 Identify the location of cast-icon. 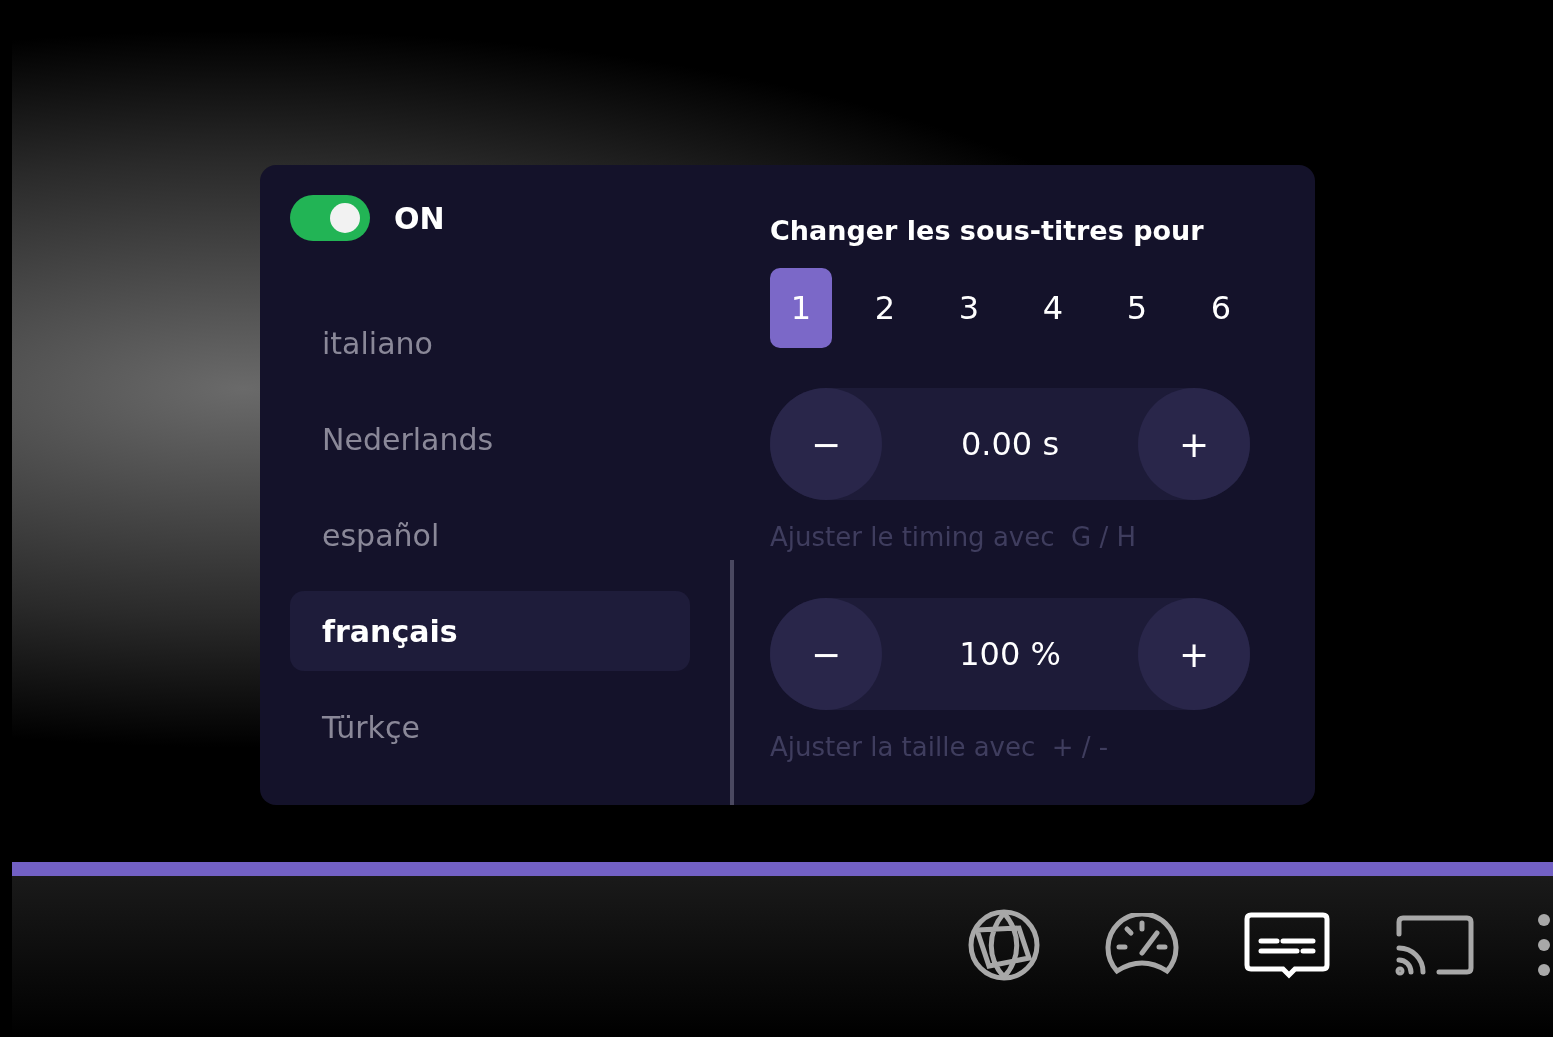
(1434, 944).